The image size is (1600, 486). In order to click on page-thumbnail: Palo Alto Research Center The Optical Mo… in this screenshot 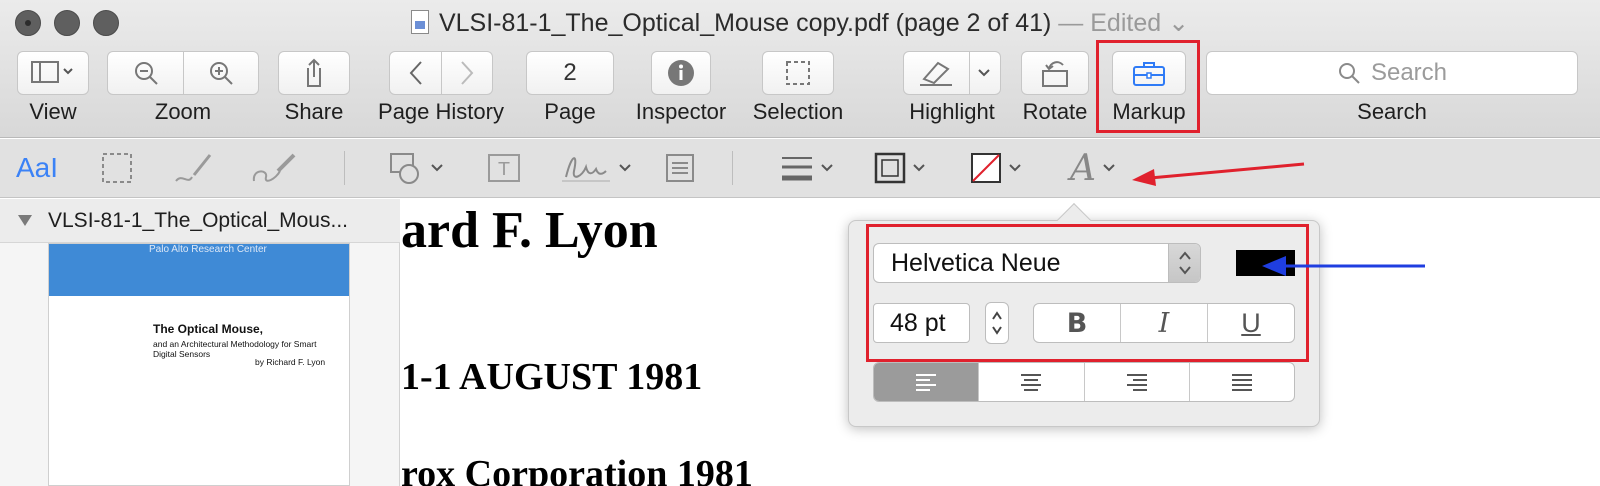, I will do `click(199, 364)`.